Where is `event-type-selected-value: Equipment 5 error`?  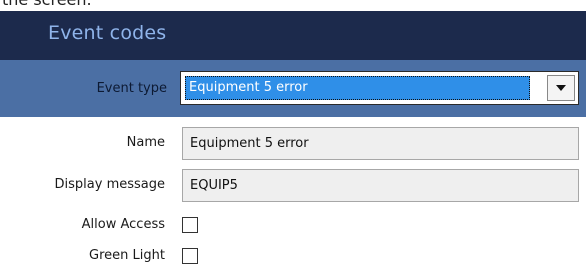 event-type-selected-value: Equipment 5 error is located at coordinates (357, 88).